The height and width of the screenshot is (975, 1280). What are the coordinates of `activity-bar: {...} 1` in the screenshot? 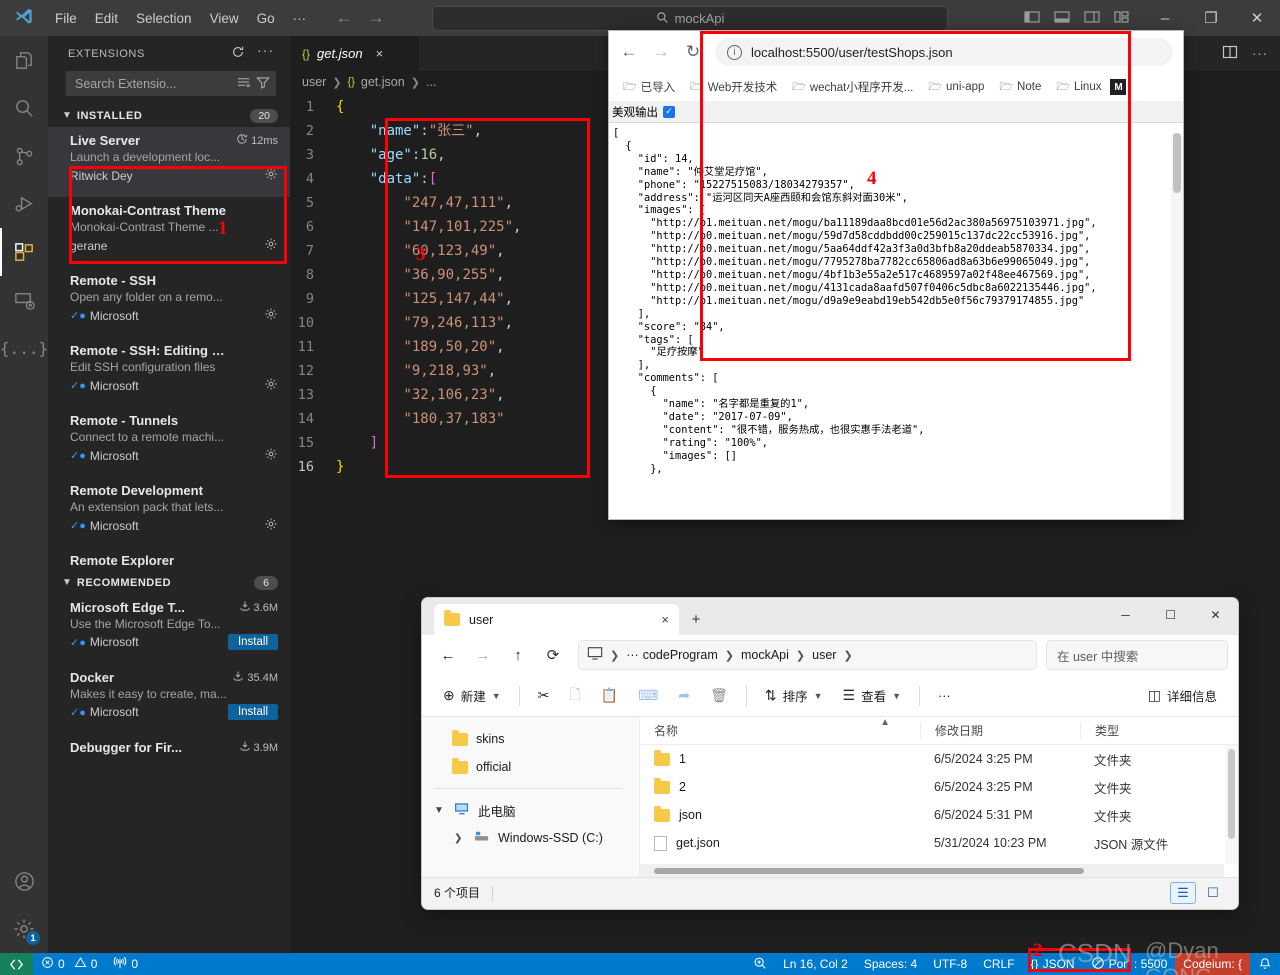 It's located at (24, 494).